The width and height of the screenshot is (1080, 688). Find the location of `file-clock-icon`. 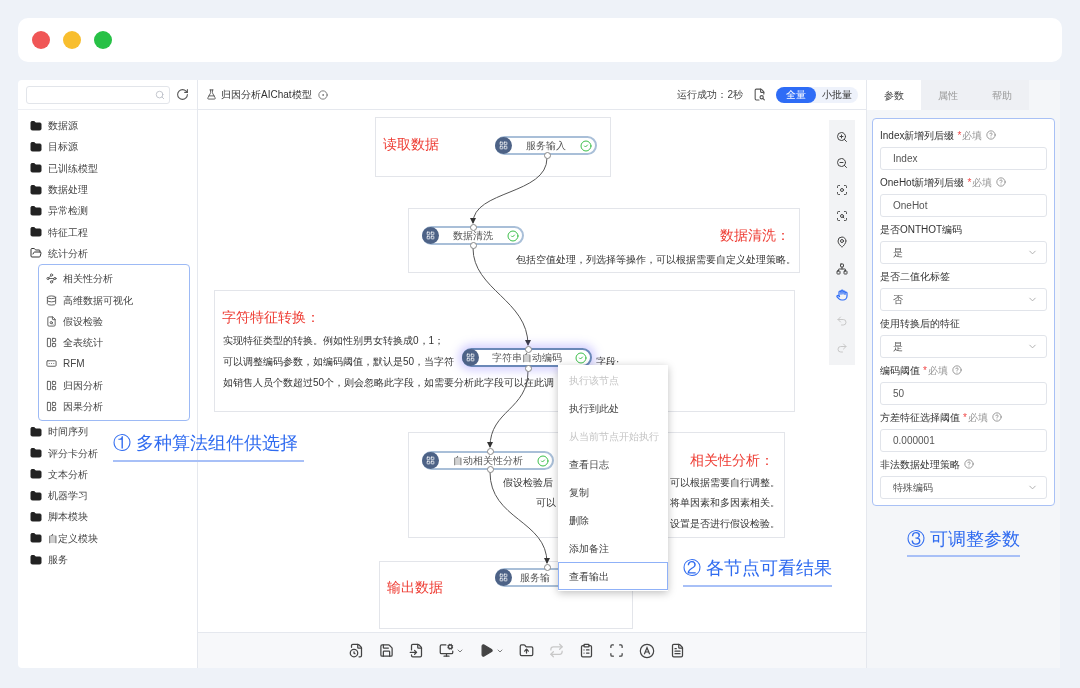

file-clock-icon is located at coordinates (356, 650).